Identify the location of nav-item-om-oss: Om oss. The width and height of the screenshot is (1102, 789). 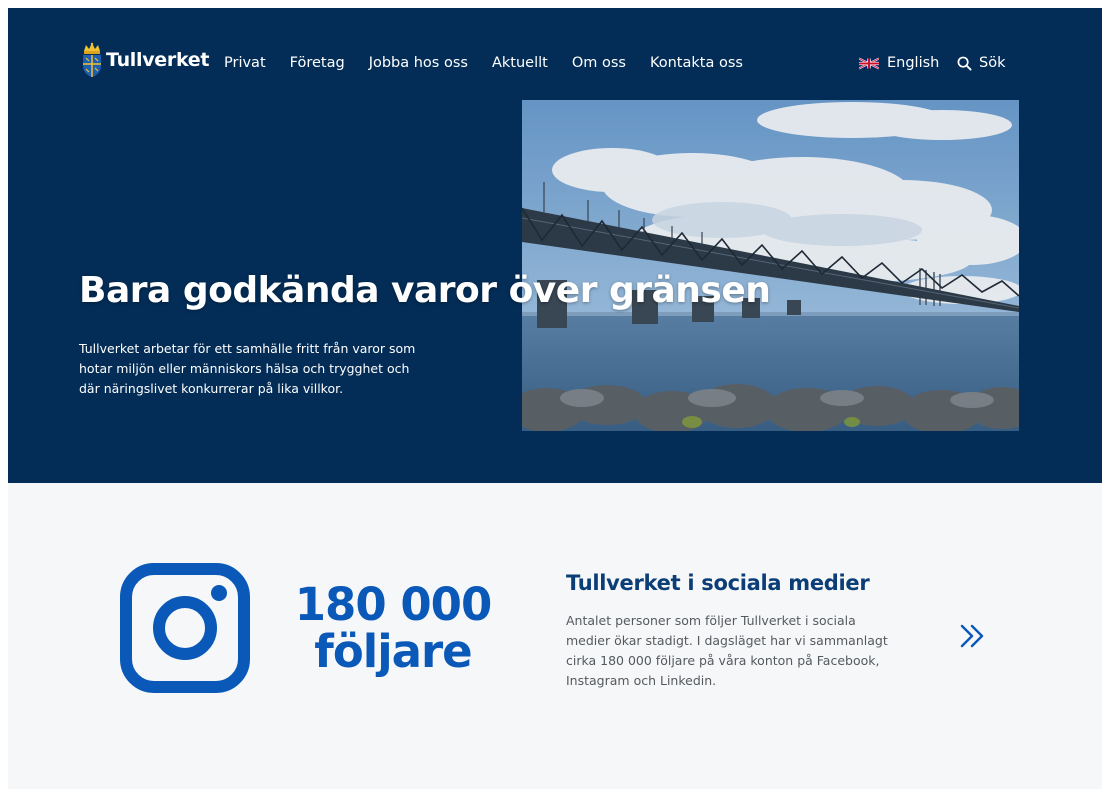
(599, 63).